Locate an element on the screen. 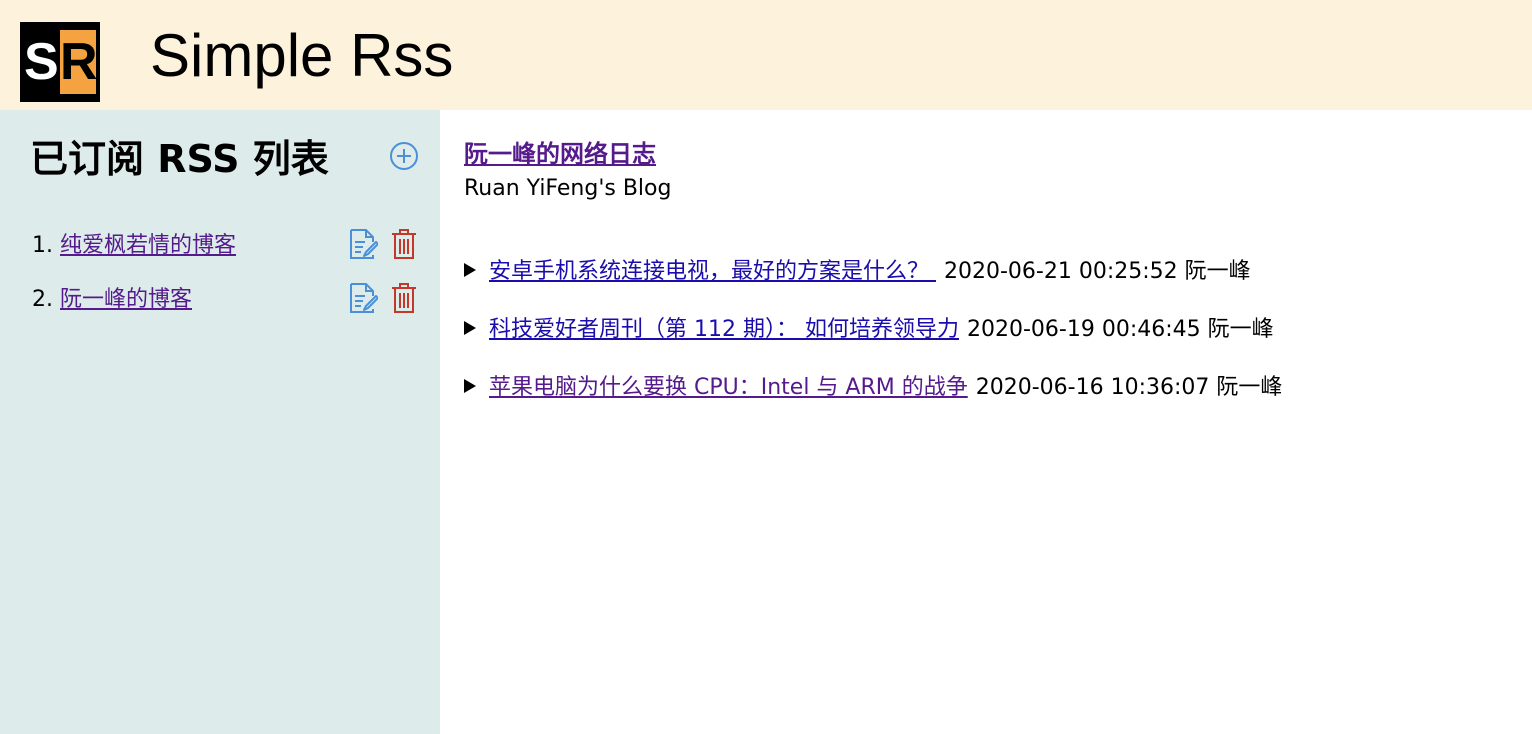 The image size is (1532, 734). logo-letter-r: R is located at coordinates (79, 62).